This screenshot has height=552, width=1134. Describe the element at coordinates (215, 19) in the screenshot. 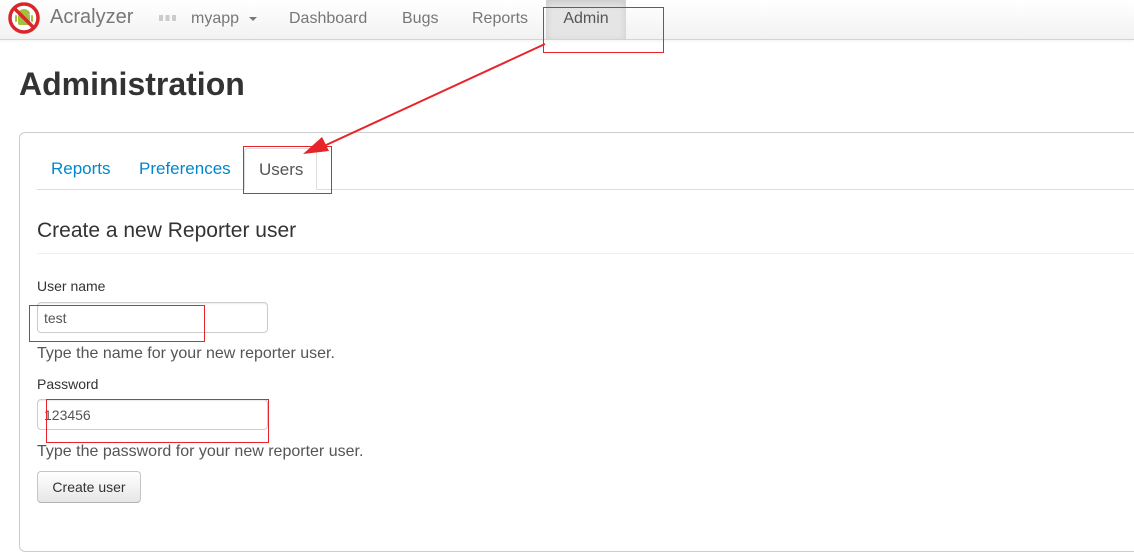

I see `app-switcher: myapp` at that location.